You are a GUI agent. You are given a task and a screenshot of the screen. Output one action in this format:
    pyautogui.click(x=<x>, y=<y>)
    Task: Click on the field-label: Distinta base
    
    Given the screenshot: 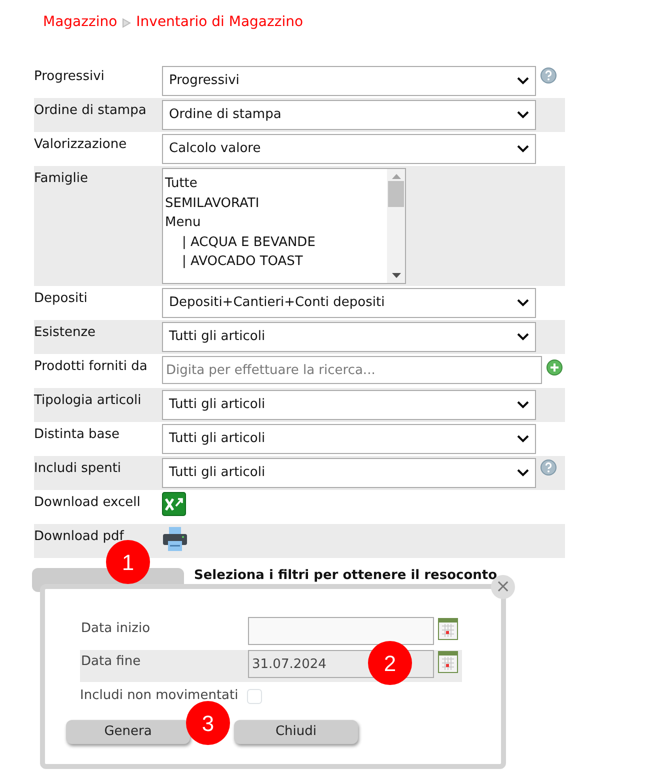 What is the action you would take?
    pyautogui.click(x=77, y=435)
    